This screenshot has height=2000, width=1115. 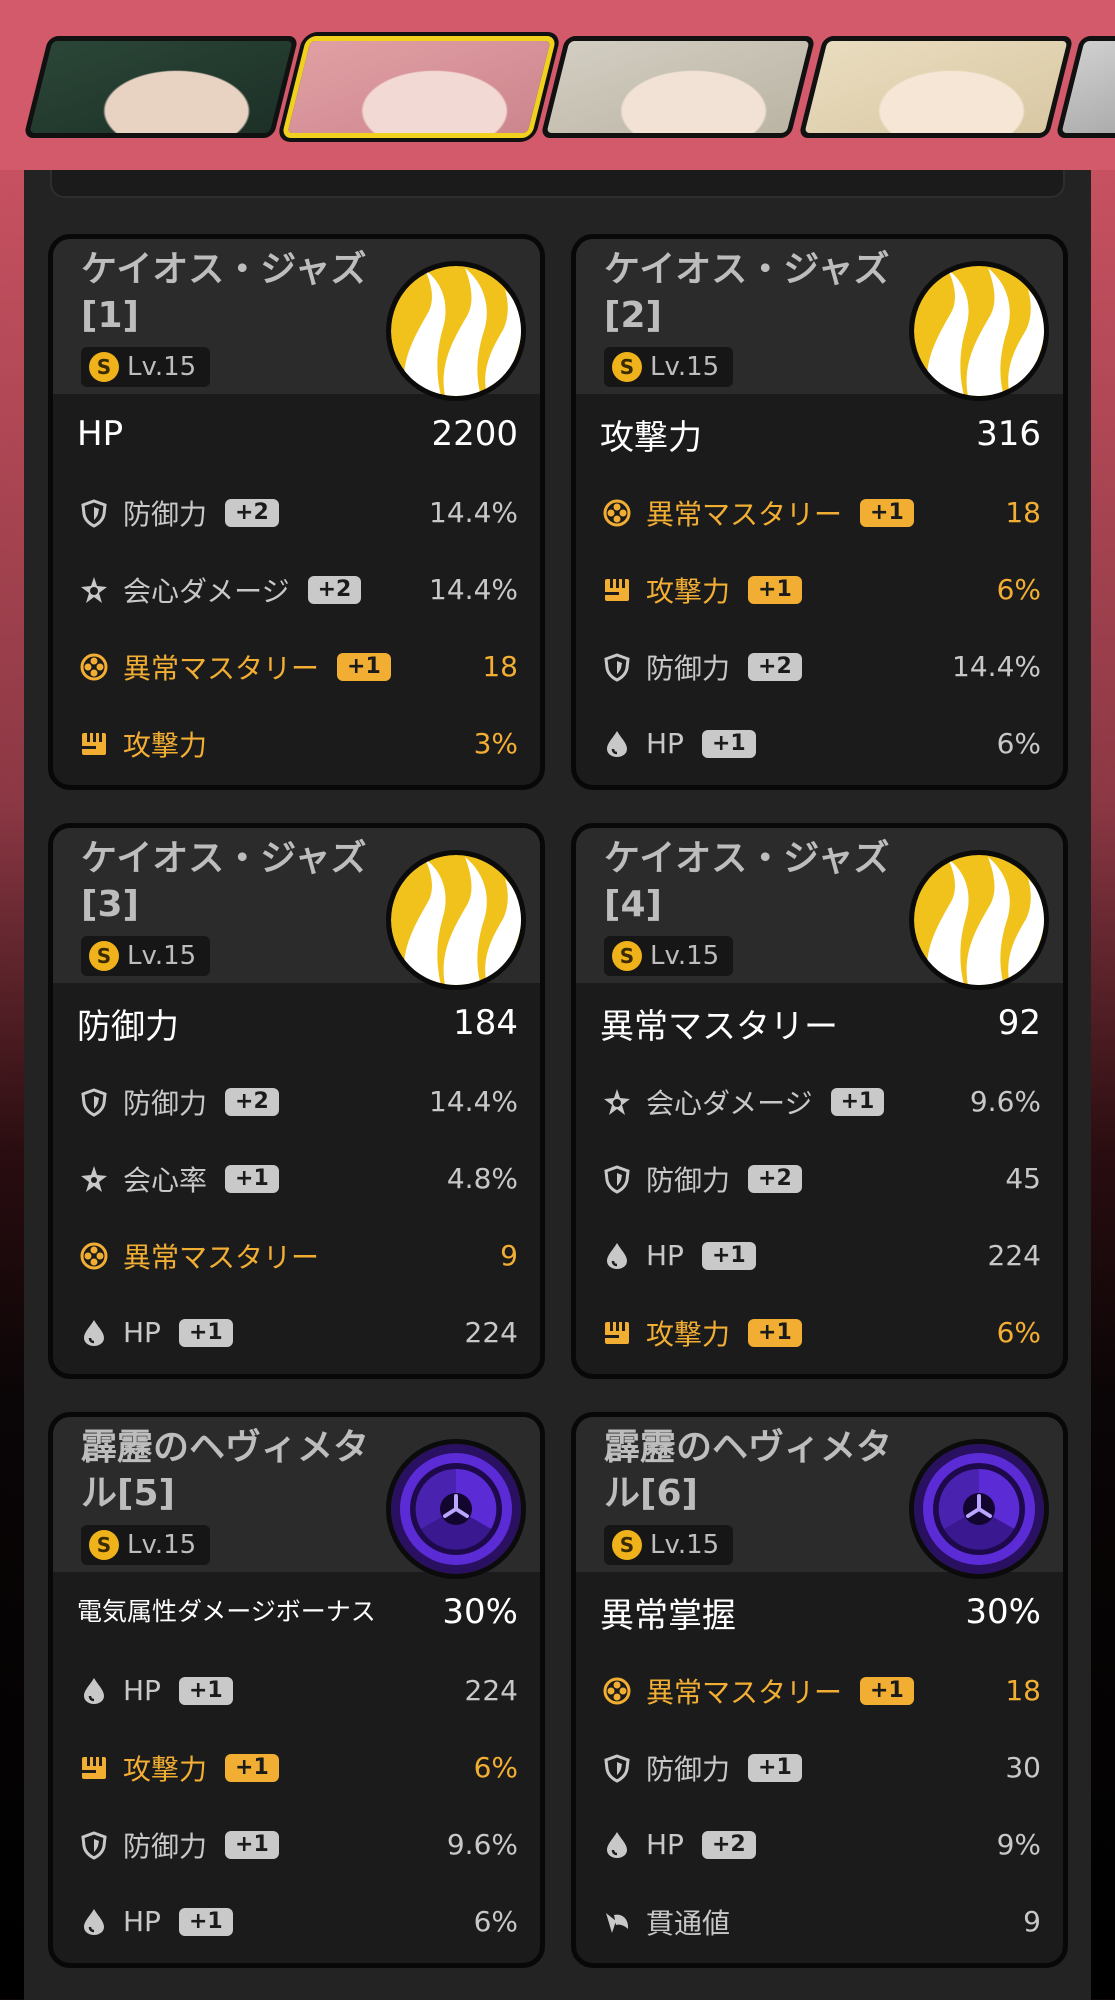 I want to click on sub-stat-value: 45, so click(x=1023, y=1178).